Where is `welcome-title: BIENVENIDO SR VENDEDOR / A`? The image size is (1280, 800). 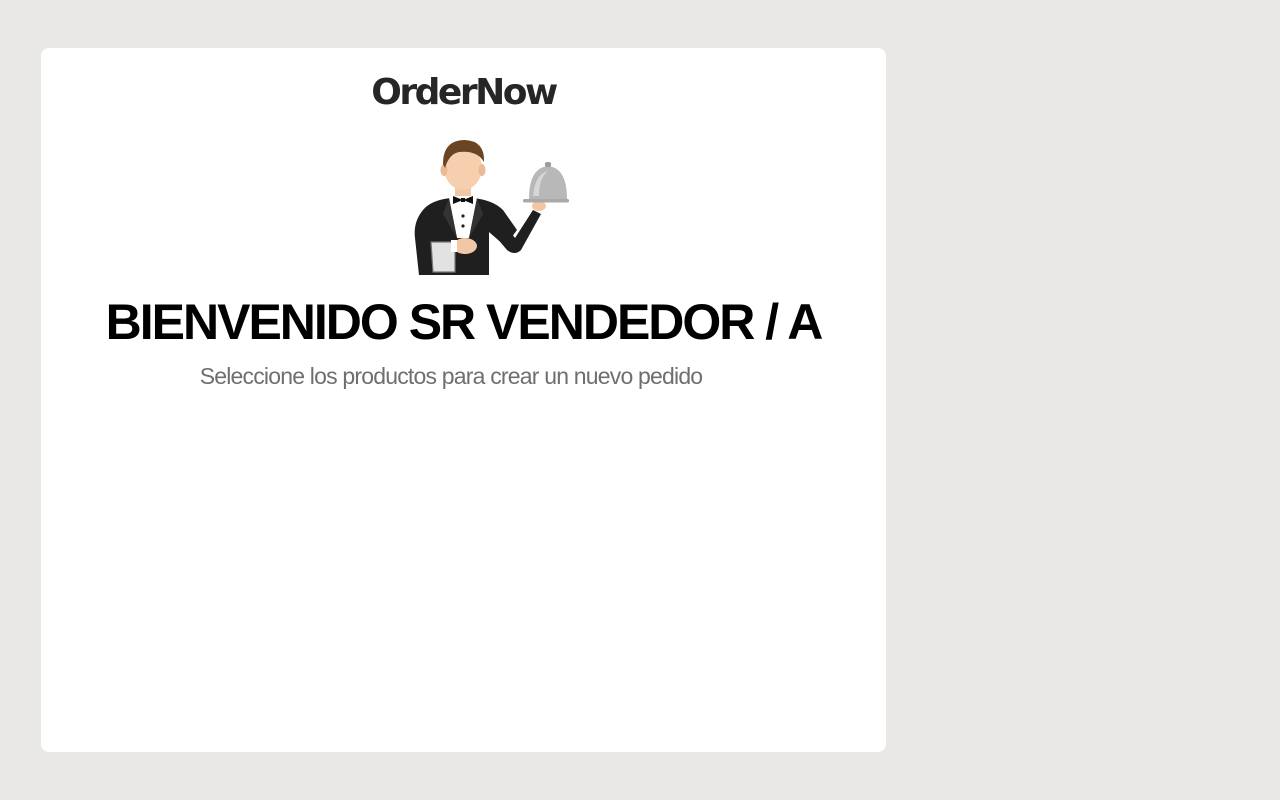 welcome-title: BIENVENIDO SR VENDEDOR / A is located at coordinates (464, 322).